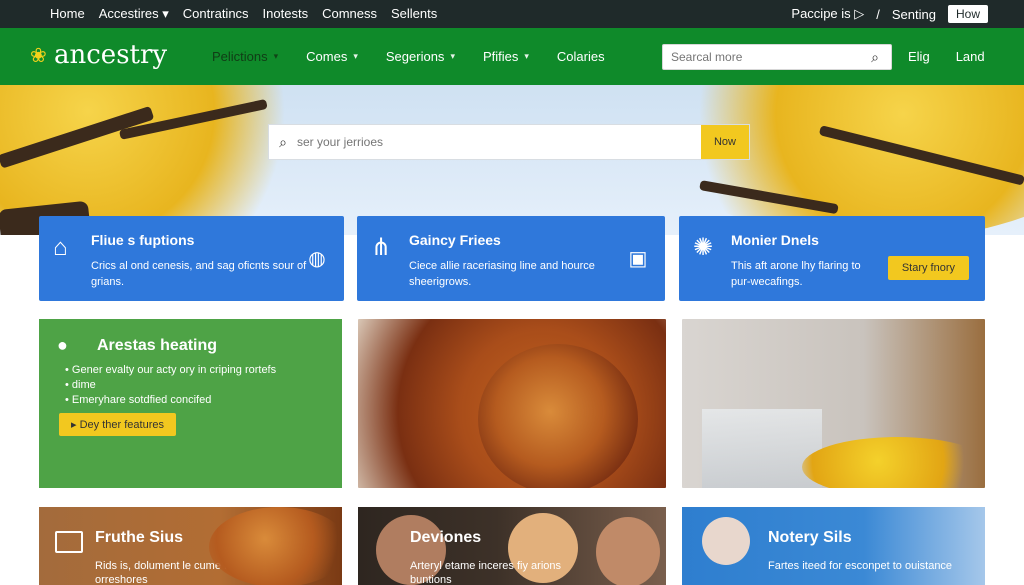 The height and width of the screenshot is (585, 1024). Describe the element at coordinates (275, 546) in the screenshot. I see `lion-shape` at that location.